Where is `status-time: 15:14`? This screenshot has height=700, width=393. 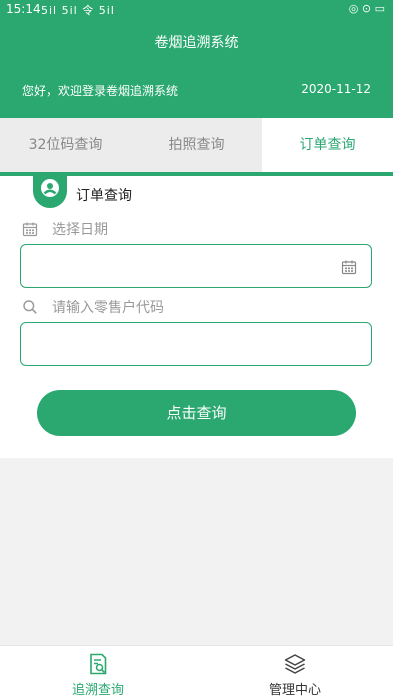
status-time: 15:14 is located at coordinates (23, 9).